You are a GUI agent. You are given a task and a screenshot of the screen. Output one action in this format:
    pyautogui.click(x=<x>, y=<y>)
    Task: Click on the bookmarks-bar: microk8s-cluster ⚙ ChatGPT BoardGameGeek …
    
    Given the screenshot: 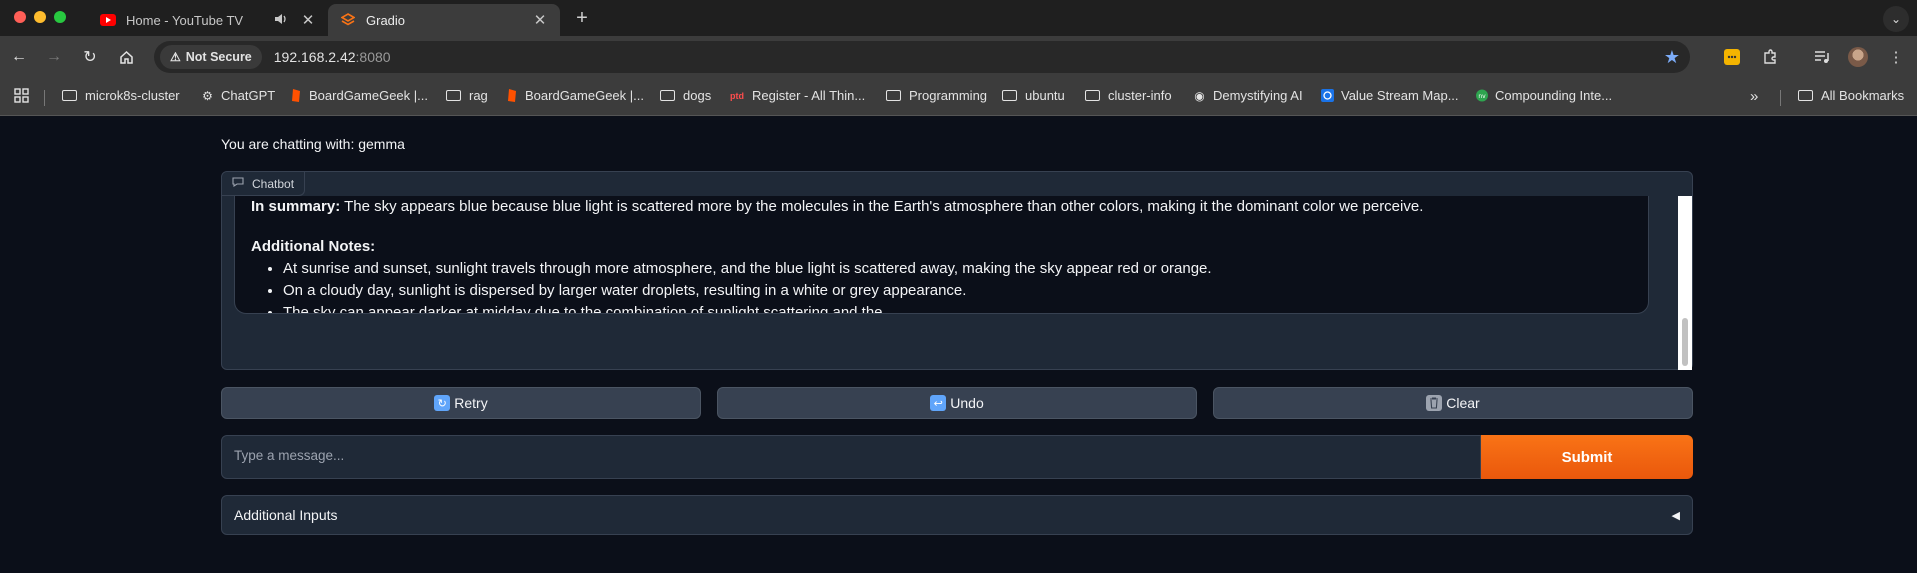 What is the action you would take?
    pyautogui.click(x=958, y=97)
    